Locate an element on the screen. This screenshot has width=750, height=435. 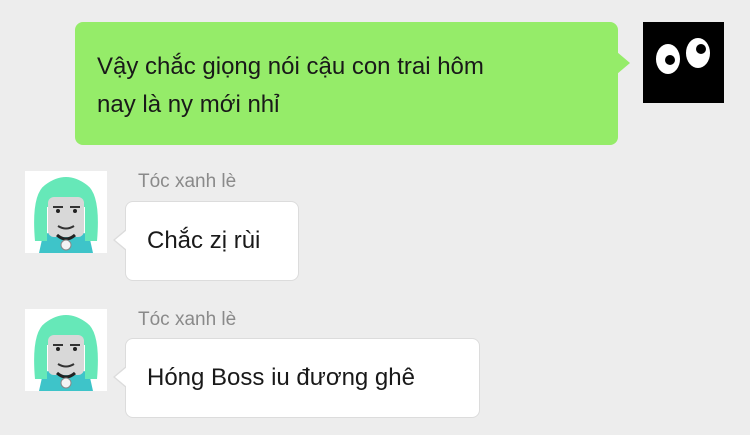
message-line-2: nay là ny mới nhỉ is located at coordinates (188, 104).